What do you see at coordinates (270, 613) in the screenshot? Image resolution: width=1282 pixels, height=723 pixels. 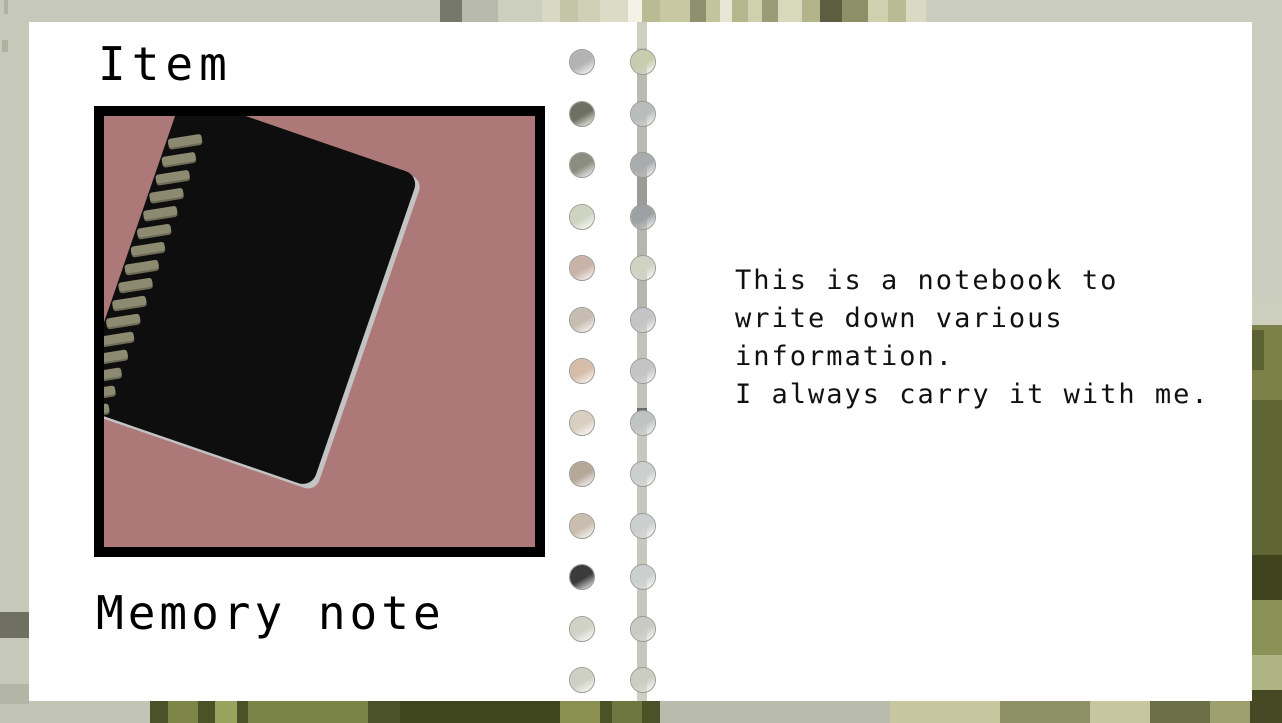 I see `item-name-label: Memory note` at bounding box center [270, 613].